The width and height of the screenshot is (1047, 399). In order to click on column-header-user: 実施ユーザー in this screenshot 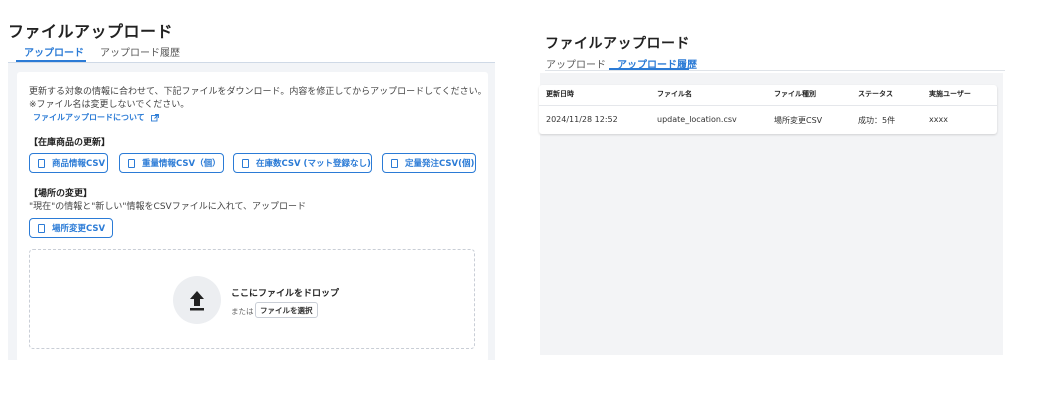, I will do `click(950, 94)`.